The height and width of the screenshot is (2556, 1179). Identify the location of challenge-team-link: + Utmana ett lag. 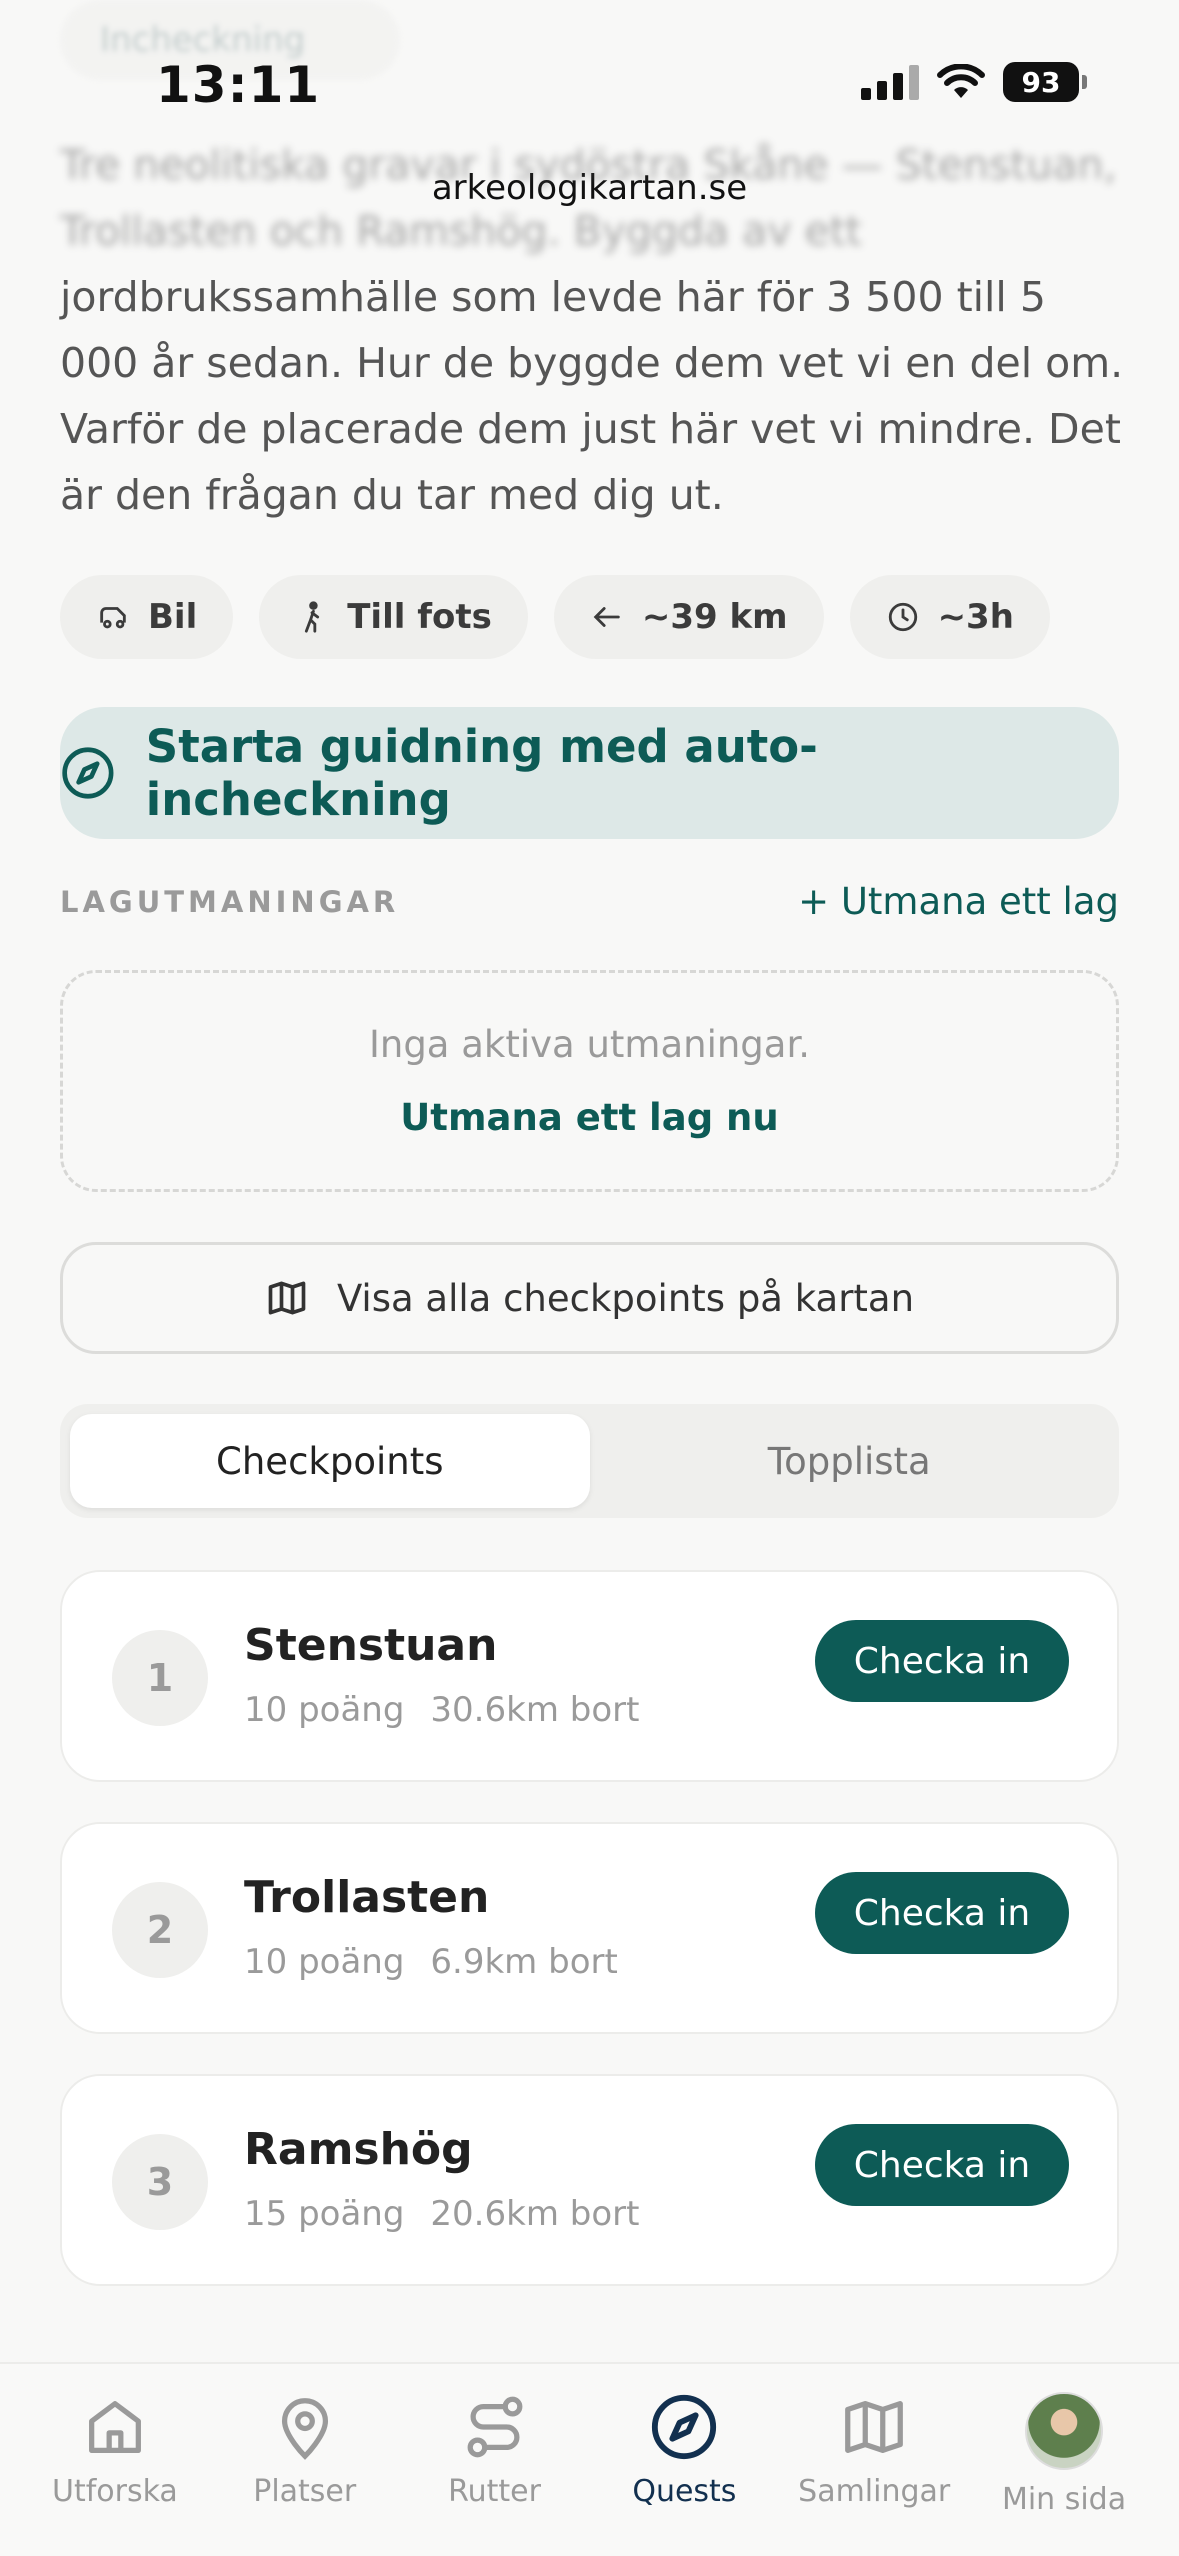
(958, 901).